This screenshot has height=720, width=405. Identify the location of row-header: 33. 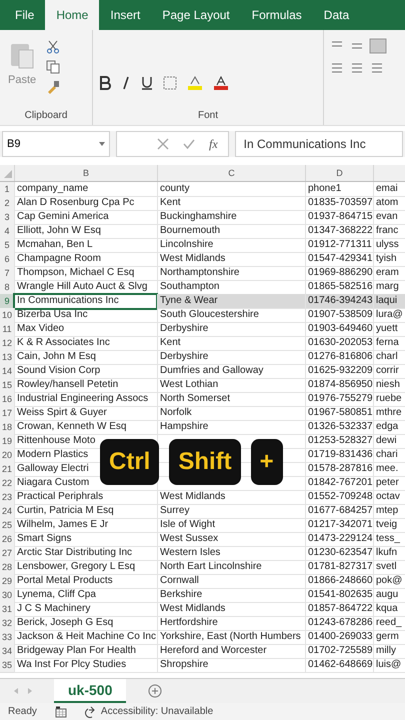
(7, 637).